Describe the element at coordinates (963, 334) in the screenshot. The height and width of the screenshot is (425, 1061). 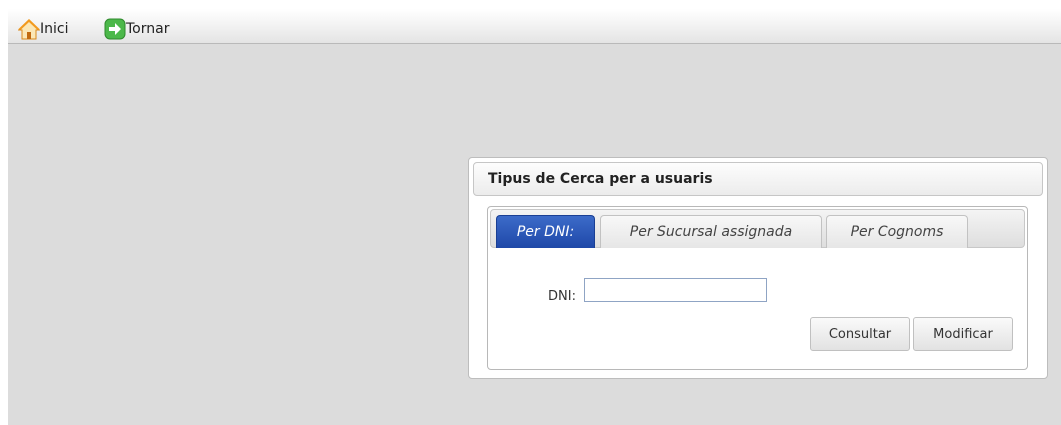
I see `modificar-button: Modificar` at that location.